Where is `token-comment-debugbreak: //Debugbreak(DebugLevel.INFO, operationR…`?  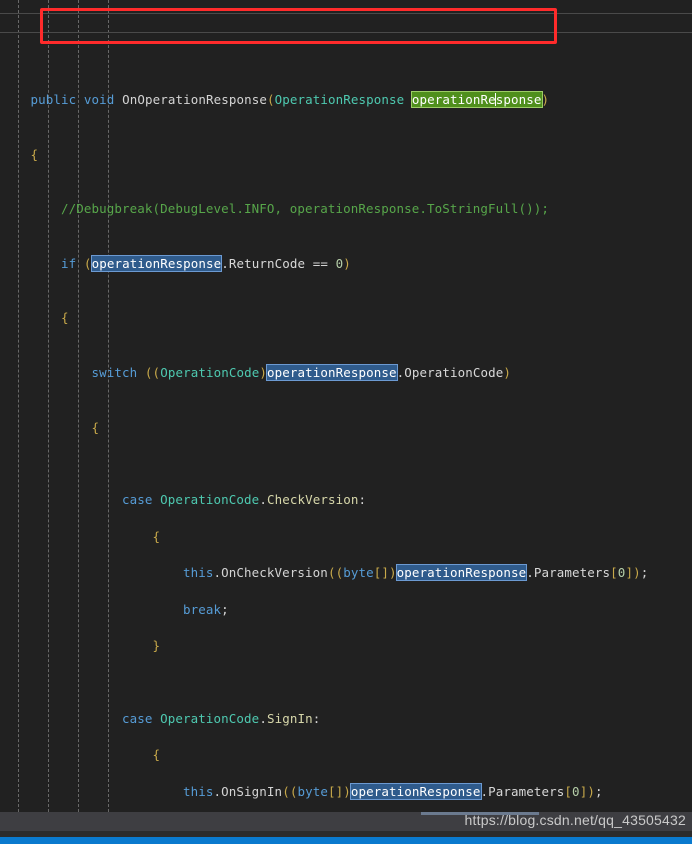 token-comment-debugbreak: //Debugbreak(DebugLevel.INFO, operationR… is located at coordinates (305, 209).